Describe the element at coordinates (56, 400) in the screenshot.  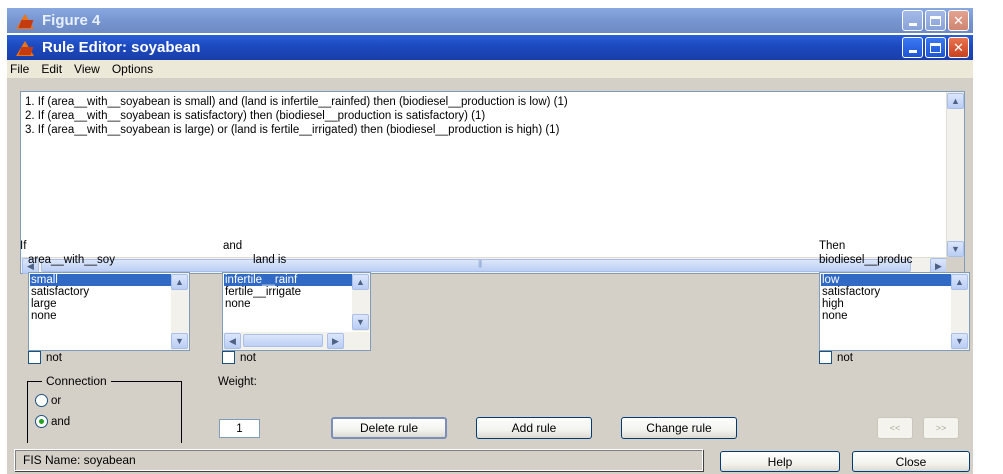
I see `radio-label: or` at that location.